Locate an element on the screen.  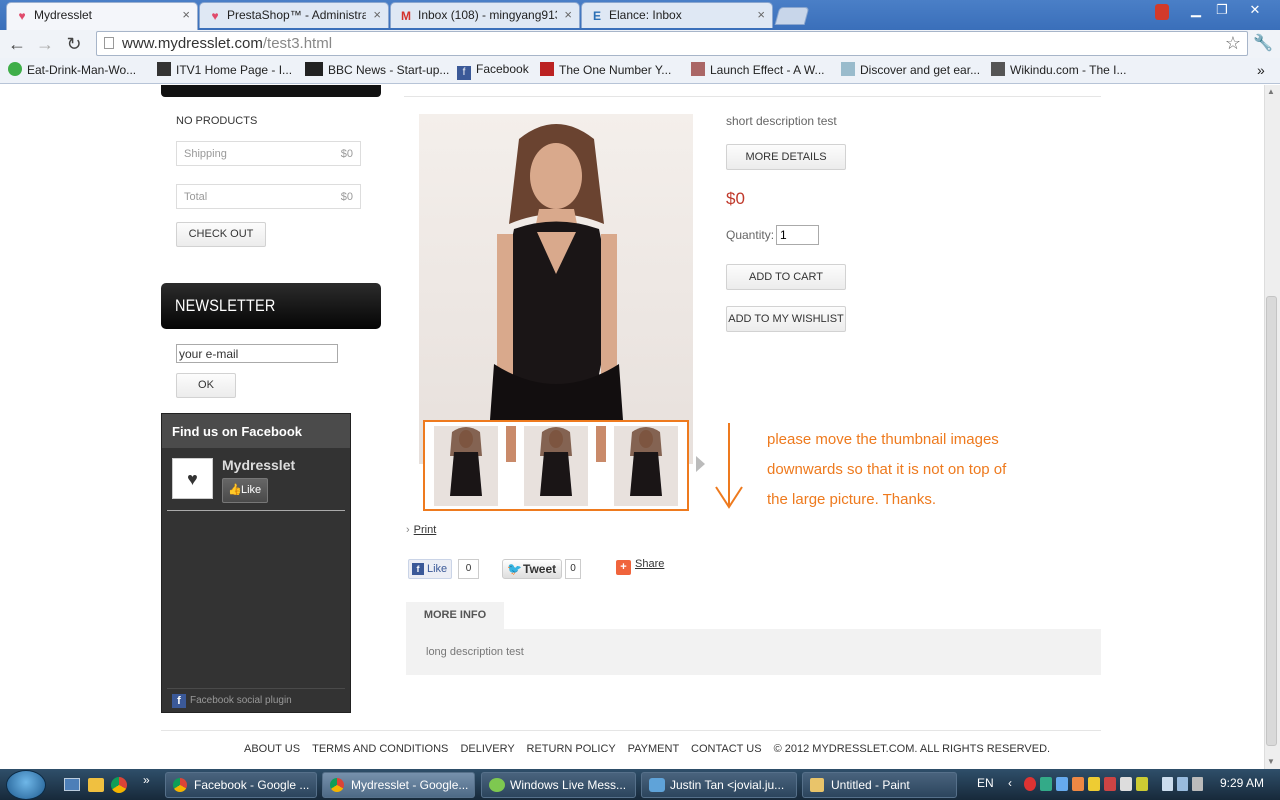
checkout-button: CHECK OUT is located at coordinates (221, 234).